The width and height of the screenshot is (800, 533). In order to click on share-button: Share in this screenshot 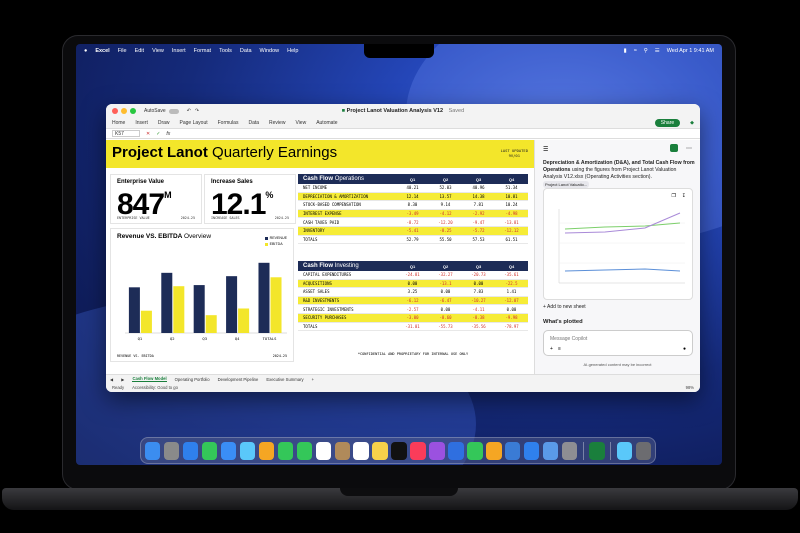, I will do `click(667, 123)`.